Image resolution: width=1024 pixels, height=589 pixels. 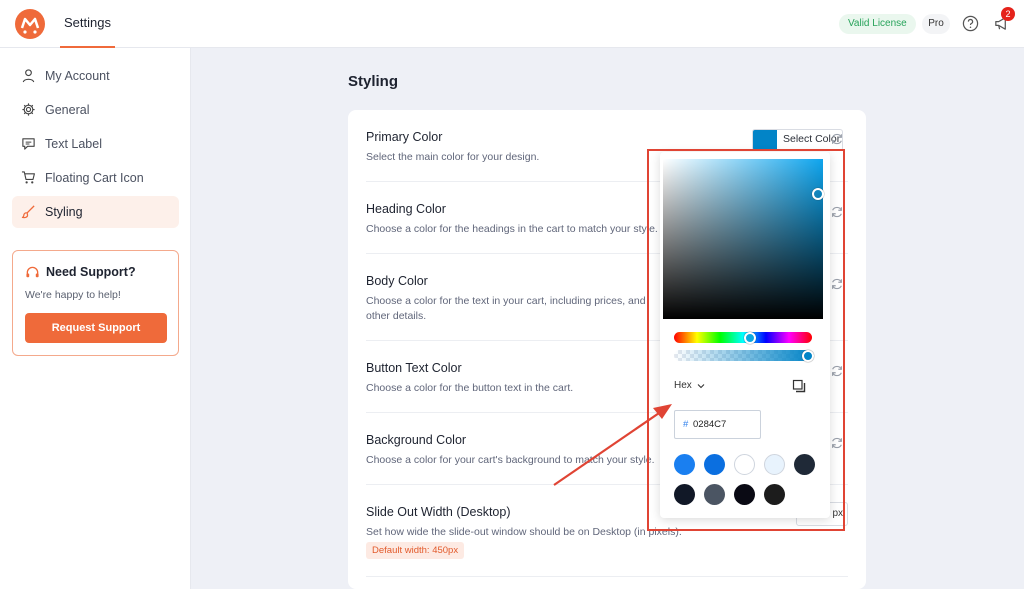 I want to click on notification-count-badge: 2, so click(x=1008, y=14).